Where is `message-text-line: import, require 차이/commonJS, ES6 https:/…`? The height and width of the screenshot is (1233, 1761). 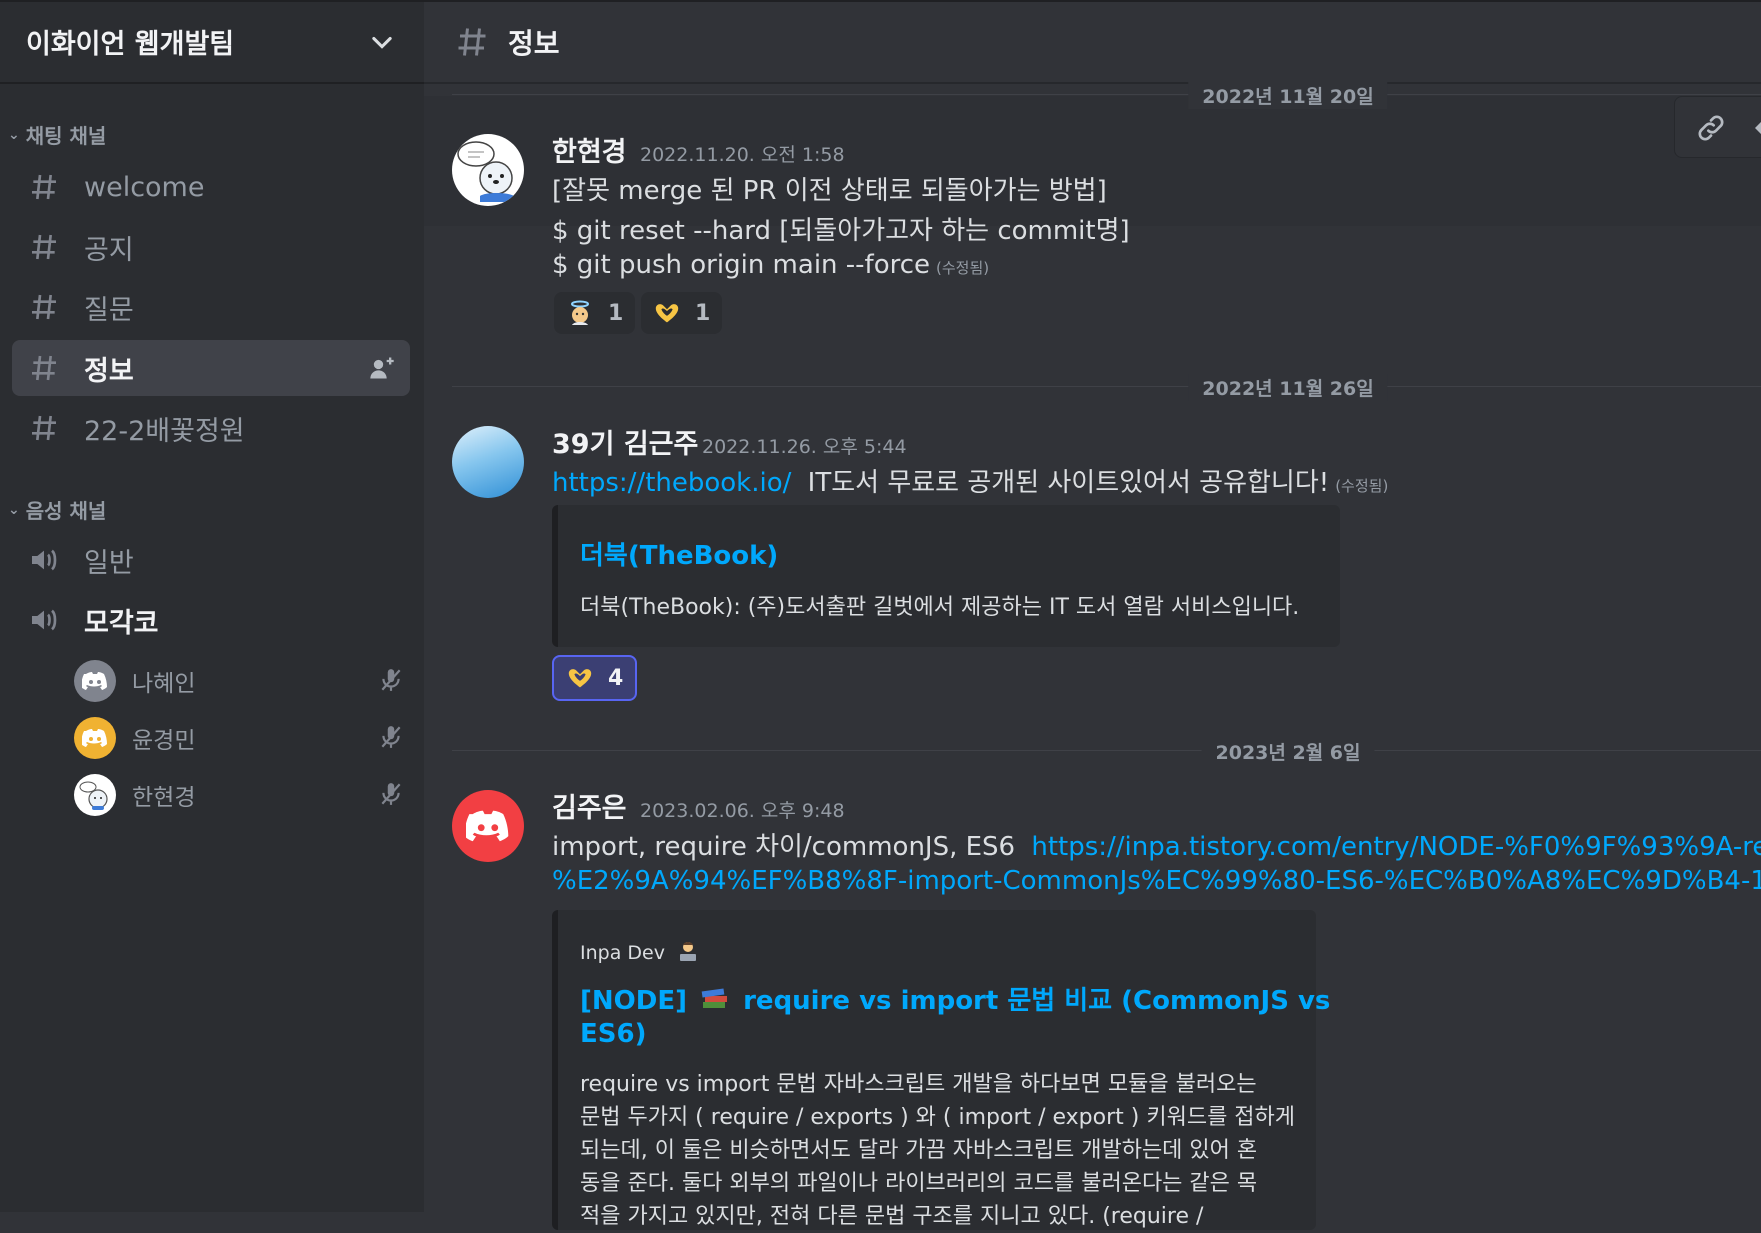 message-text-line: import, require 차이/commonJS, ES6 https:/… is located at coordinates (1156, 844).